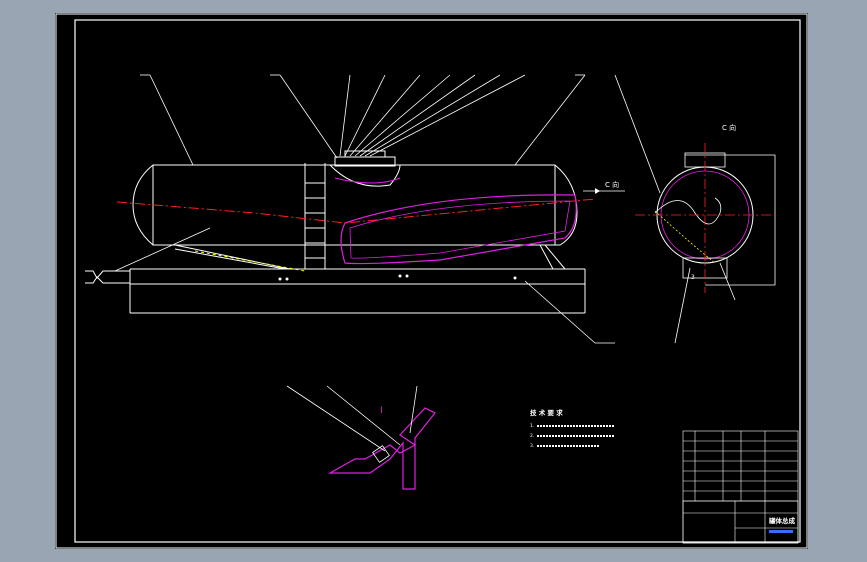 This screenshot has width=867, height=562. Describe the element at coordinates (546, 412) in the screenshot. I see `tech-req-title: 技 术 要 求` at that location.